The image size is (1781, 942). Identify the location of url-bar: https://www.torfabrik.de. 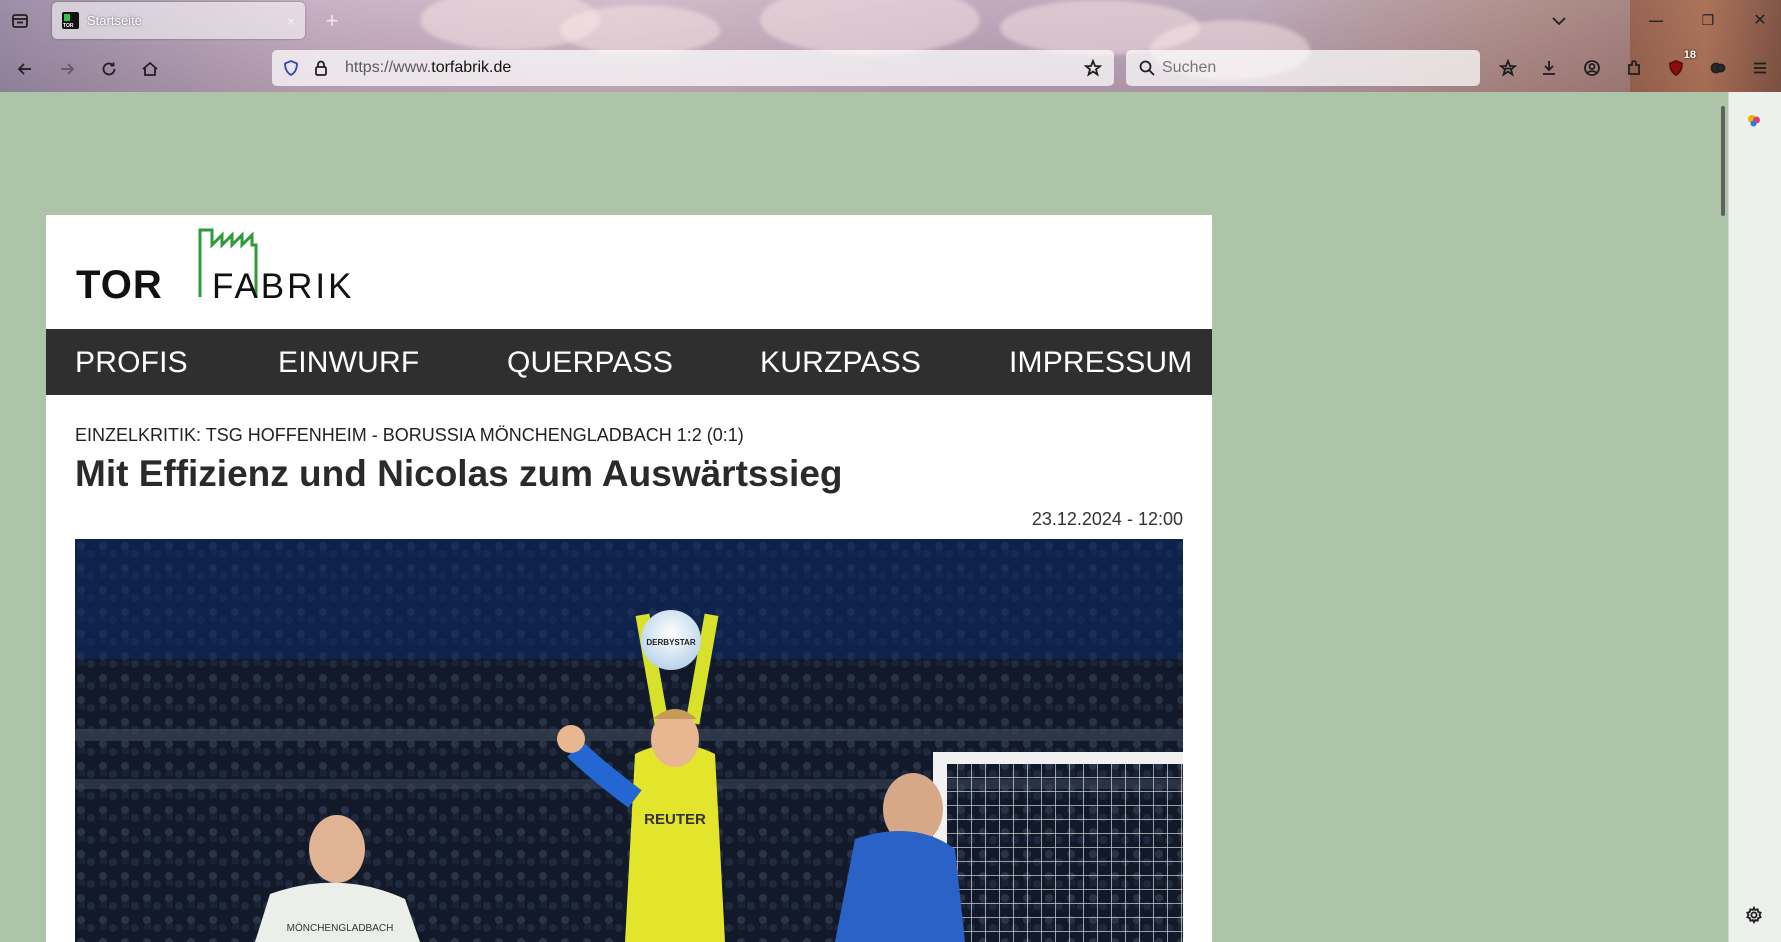
(693, 68).